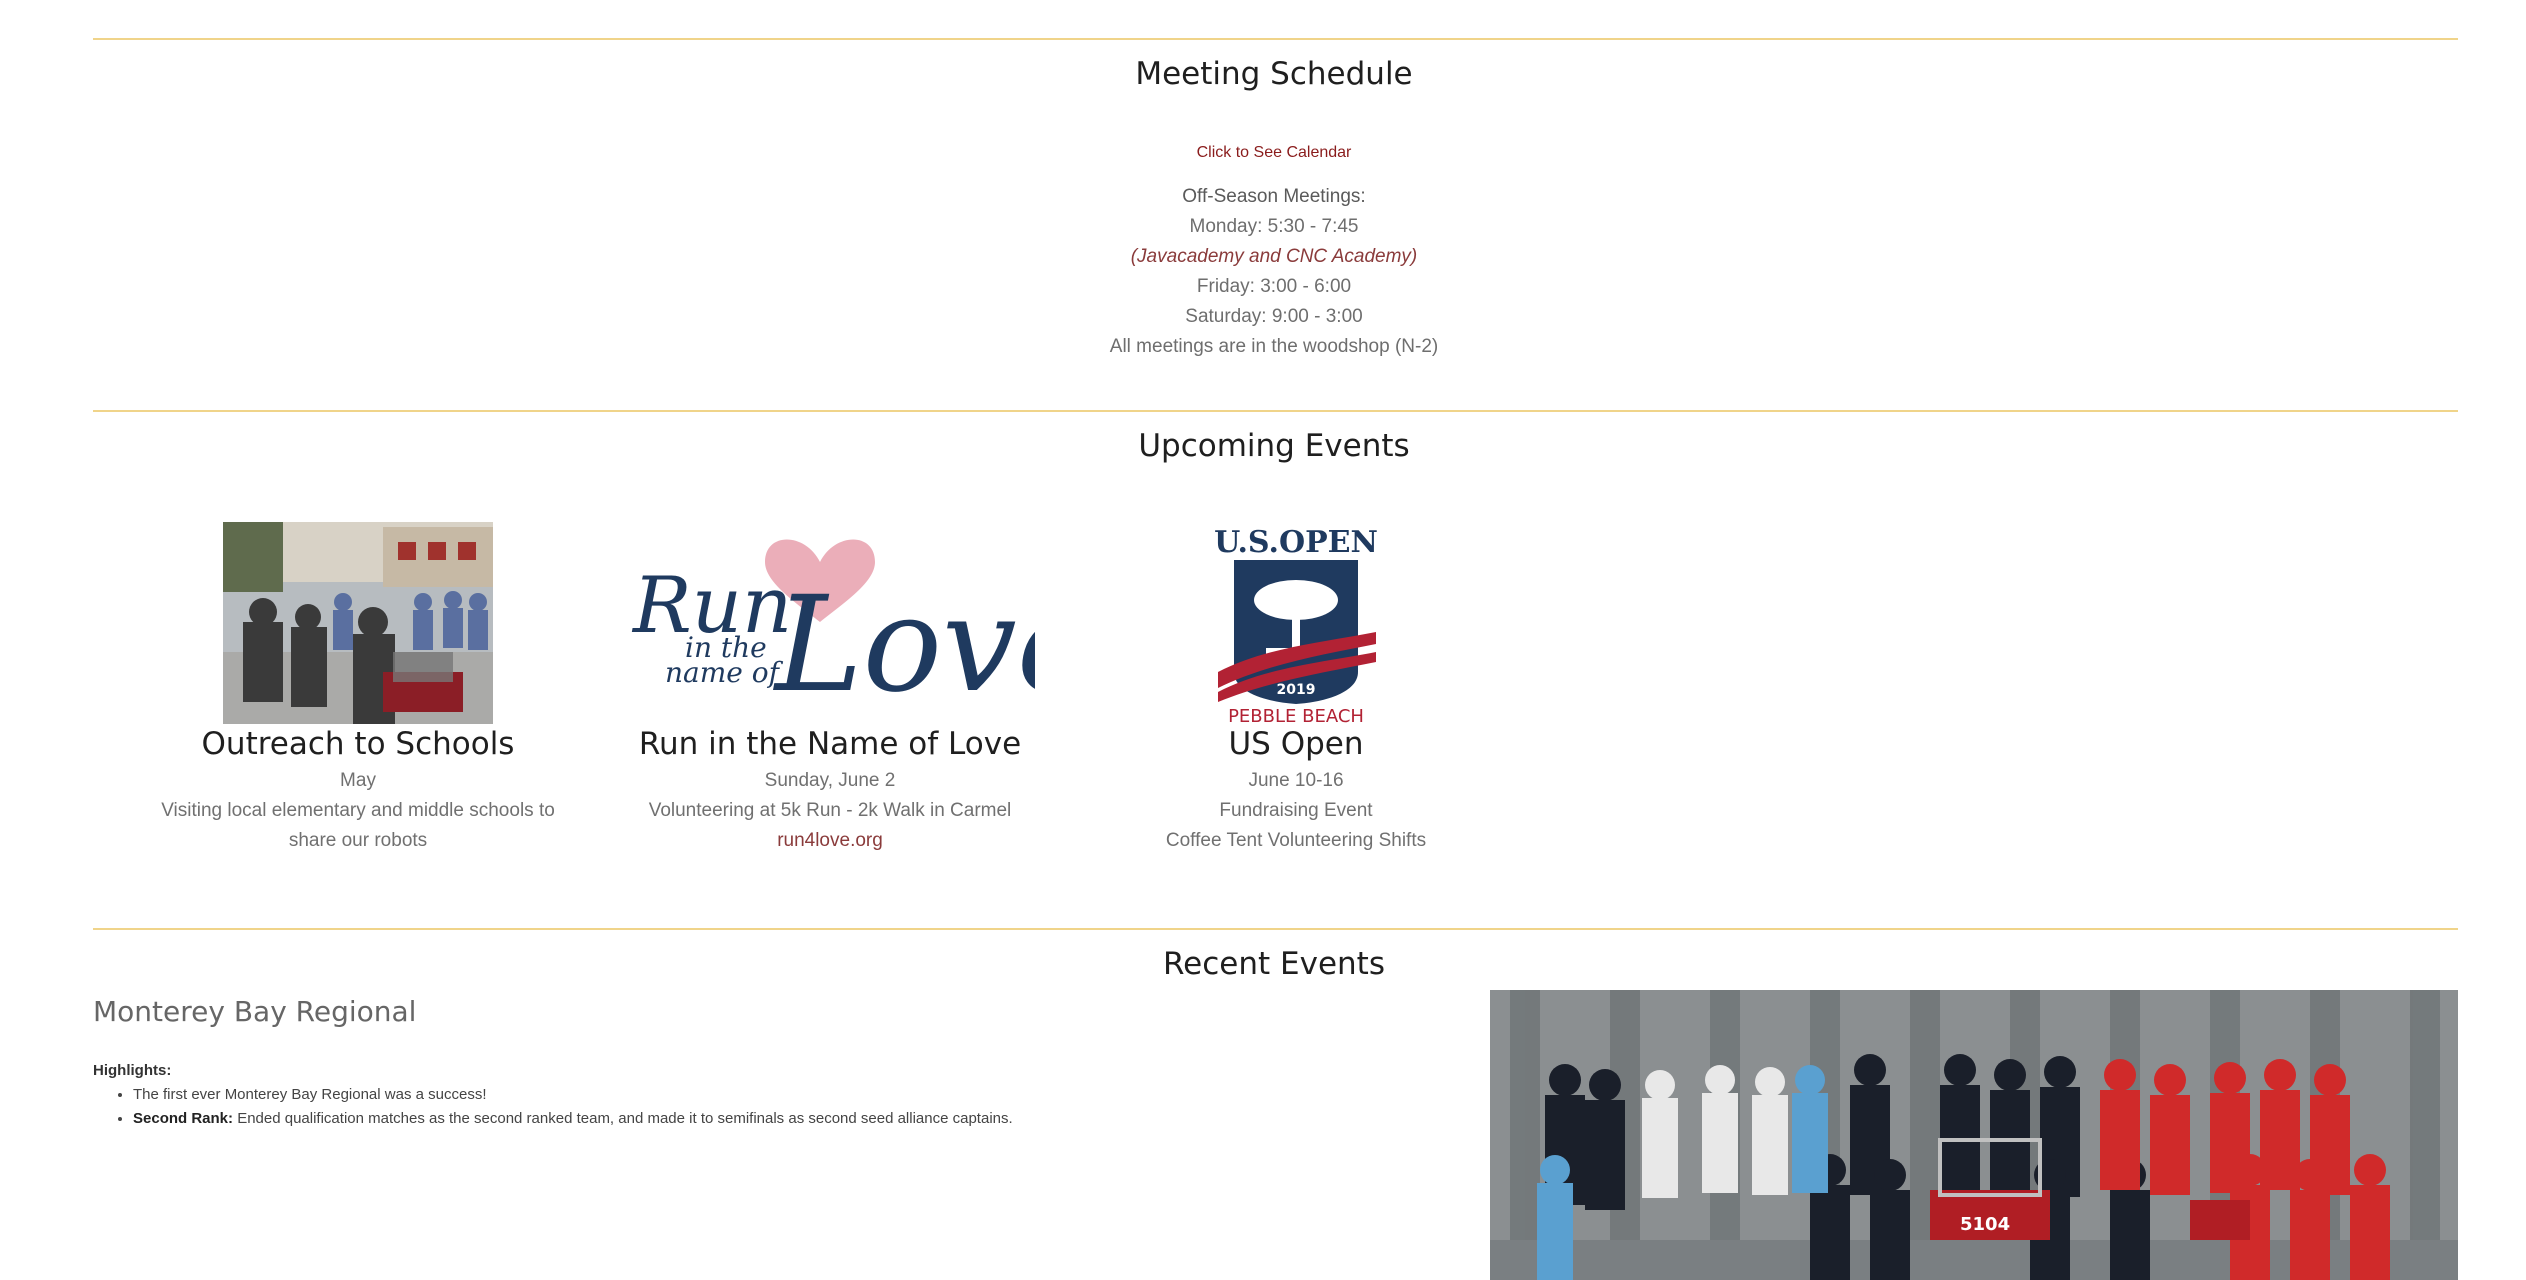  Describe the element at coordinates (1296, 715) in the screenshot. I see `logo-pebble-text: PEBBLE BEACH` at that location.